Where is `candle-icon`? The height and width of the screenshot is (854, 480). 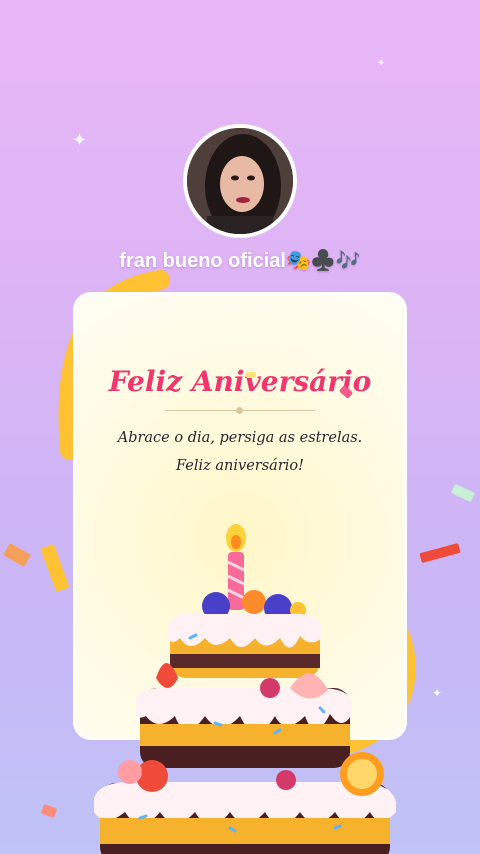
candle-icon is located at coordinates (236, 567).